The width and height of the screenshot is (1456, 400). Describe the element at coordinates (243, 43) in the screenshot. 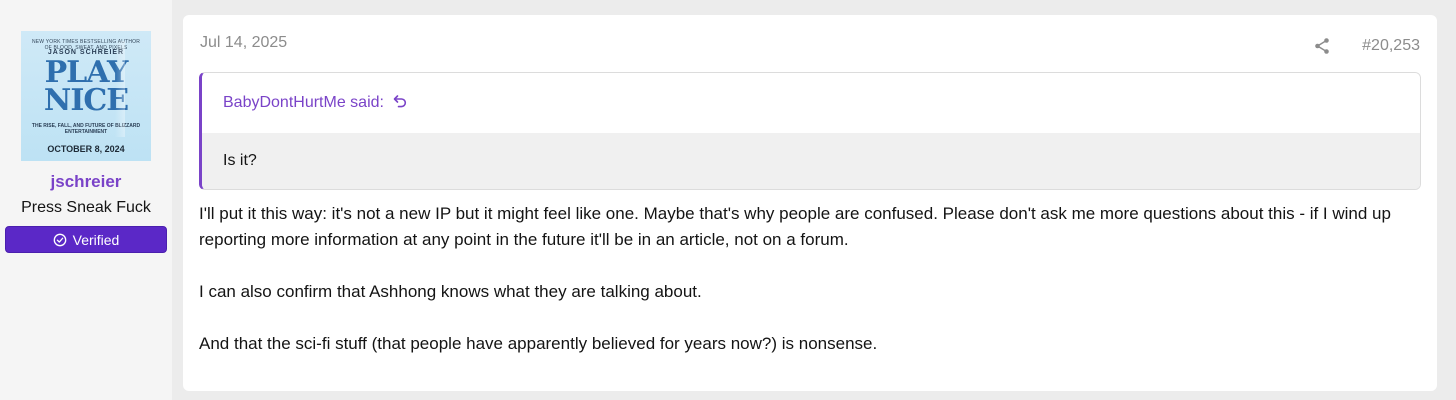

I see `post-date: Jul 14, 2025` at that location.